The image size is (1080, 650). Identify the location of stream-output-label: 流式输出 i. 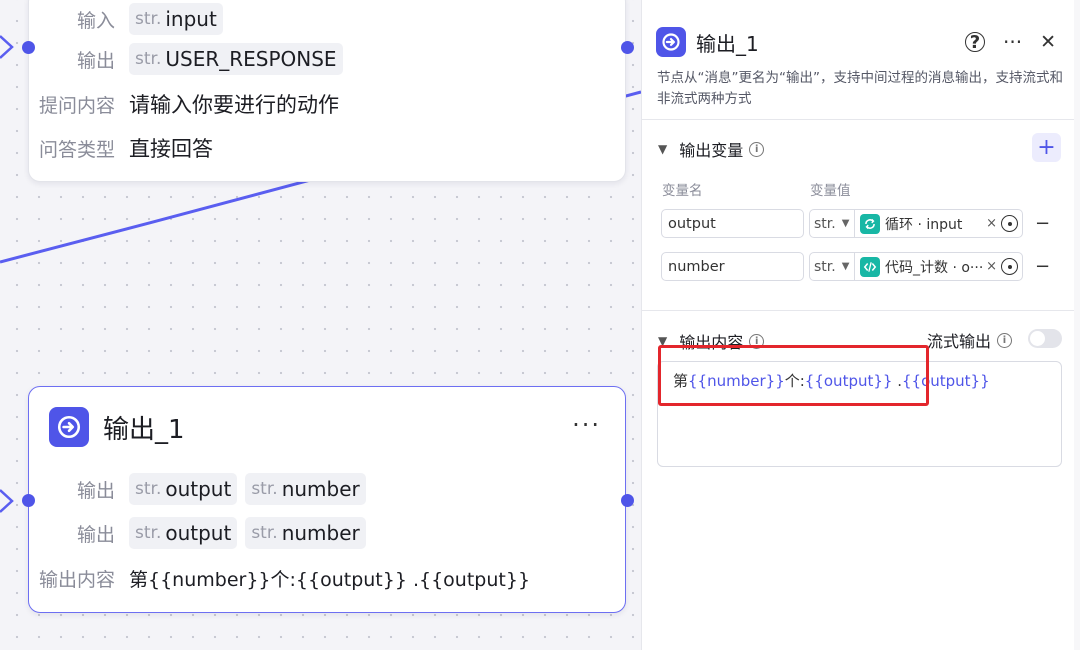
(970, 340).